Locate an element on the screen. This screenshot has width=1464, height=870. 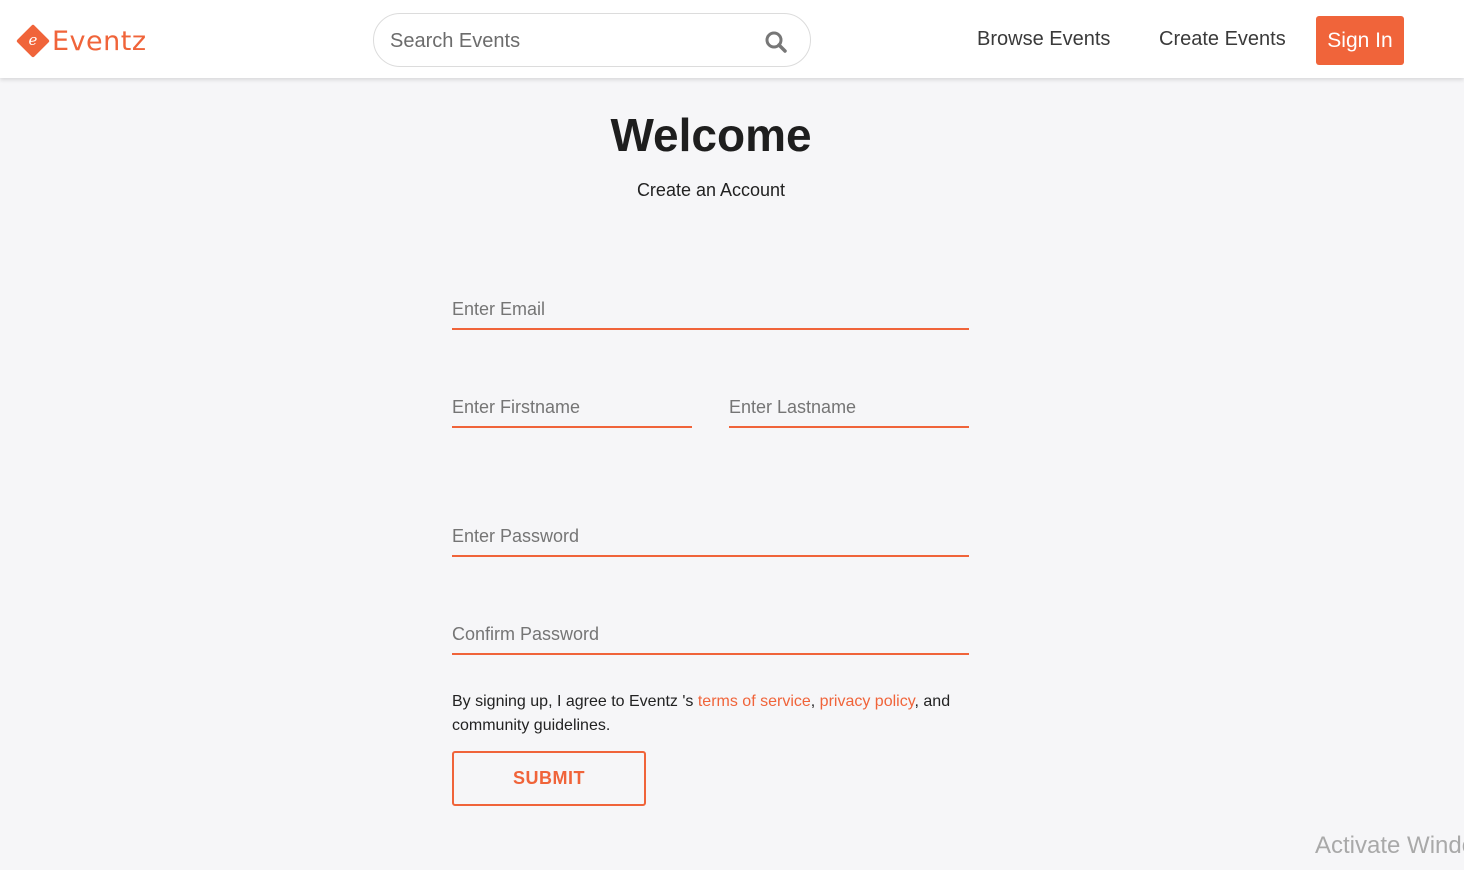
submit-button: SUBMIT is located at coordinates (549, 778).